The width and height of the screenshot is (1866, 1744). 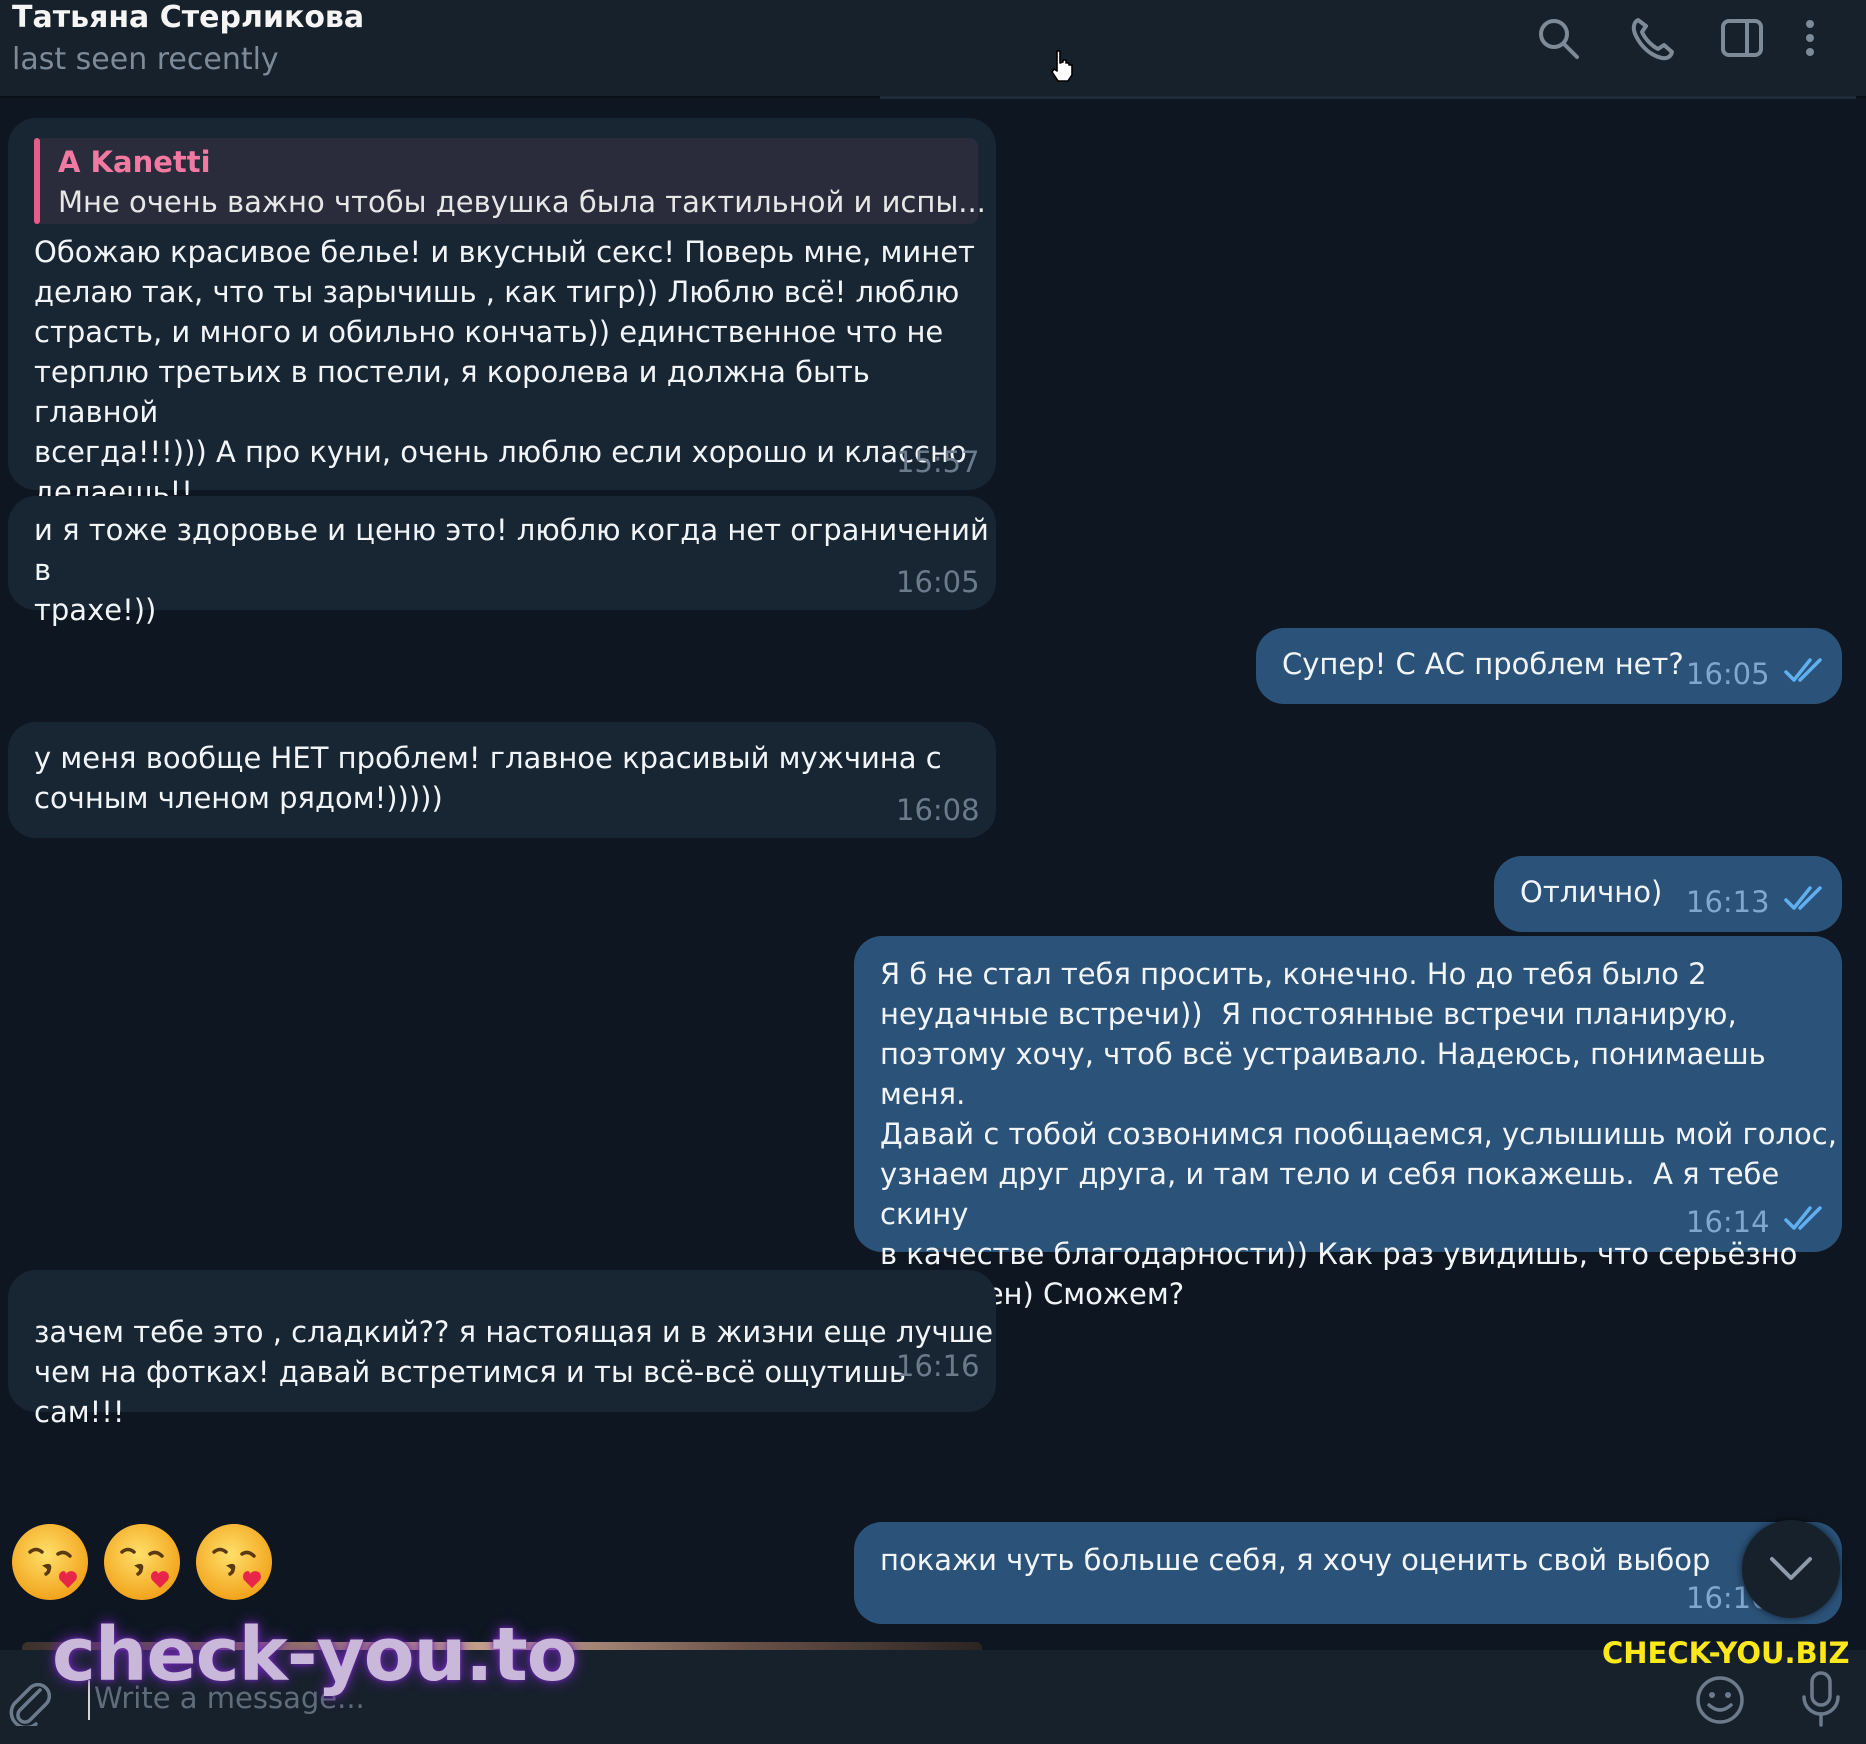 I want to click on message-bubble-outgoing: Отлично) 16:13, so click(x=1668, y=894).